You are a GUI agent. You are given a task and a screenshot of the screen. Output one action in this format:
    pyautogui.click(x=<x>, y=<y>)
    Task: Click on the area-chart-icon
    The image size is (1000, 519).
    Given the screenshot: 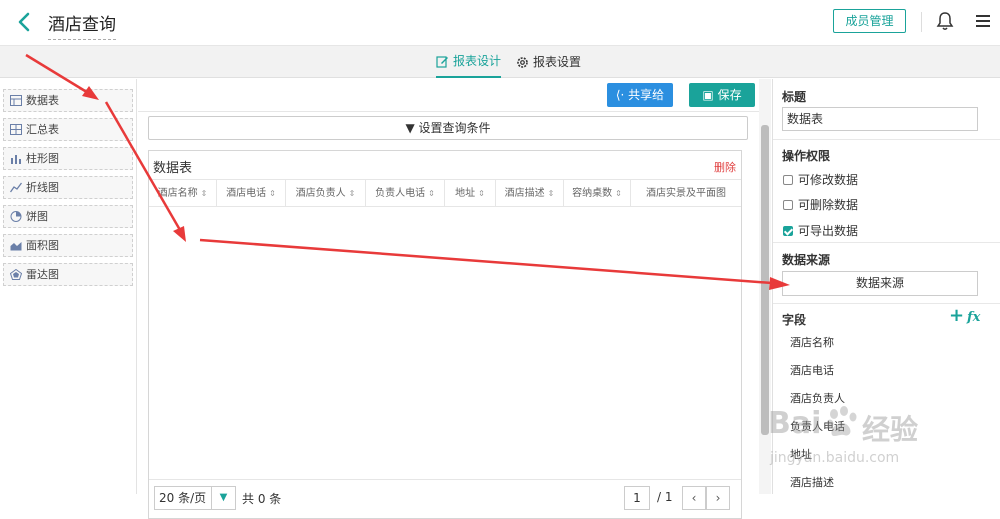 What is the action you would take?
    pyautogui.click(x=16, y=246)
    